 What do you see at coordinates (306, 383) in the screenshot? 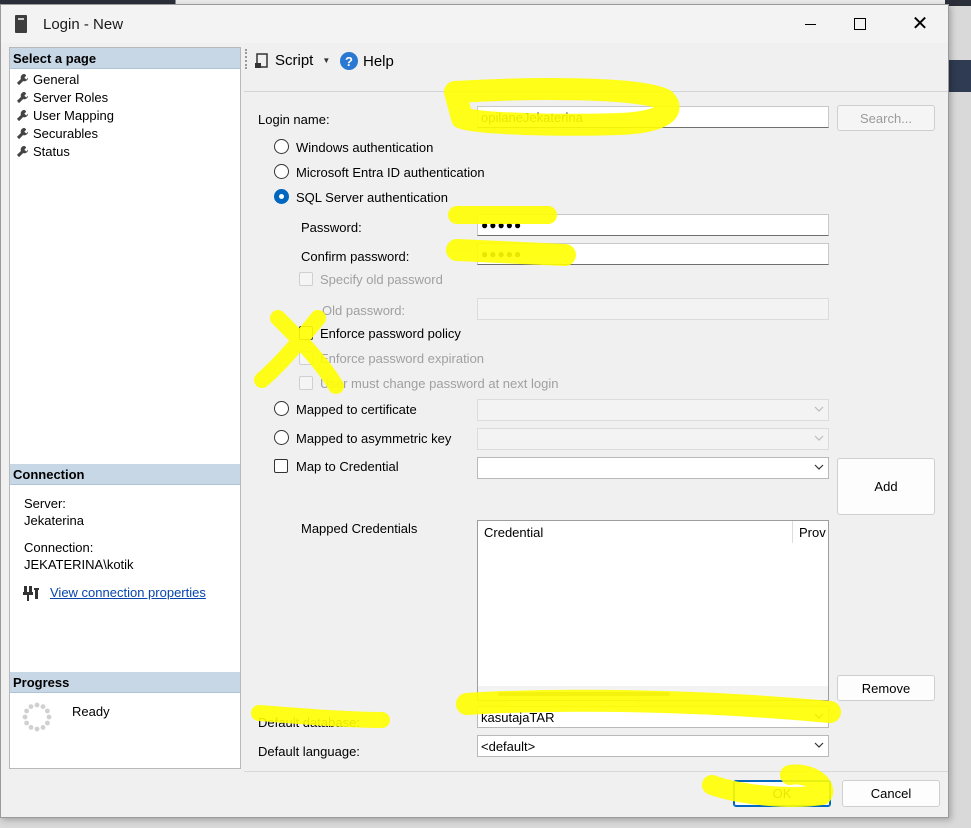
I see `must-change-checkbox` at bounding box center [306, 383].